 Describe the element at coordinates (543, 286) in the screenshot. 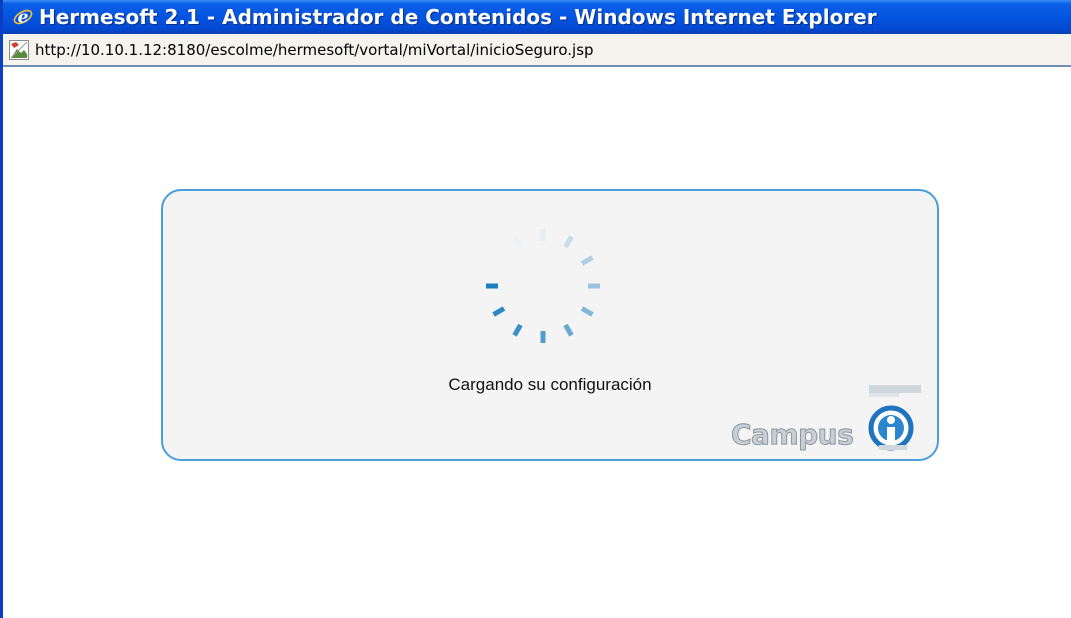

I see `spinner-icon` at that location.